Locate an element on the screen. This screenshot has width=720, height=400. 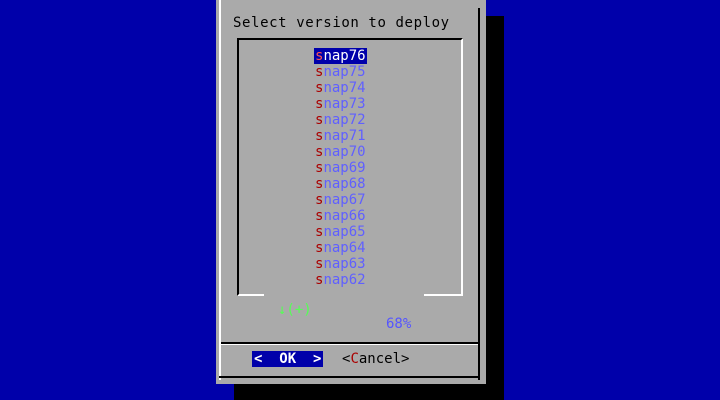
version-list-item: snap64 is located at coordinates (340, 248).